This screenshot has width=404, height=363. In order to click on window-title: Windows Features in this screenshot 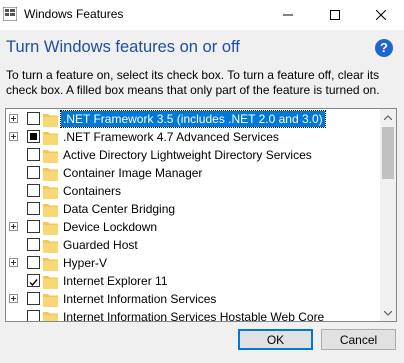, I will do `click(74, 14)`.